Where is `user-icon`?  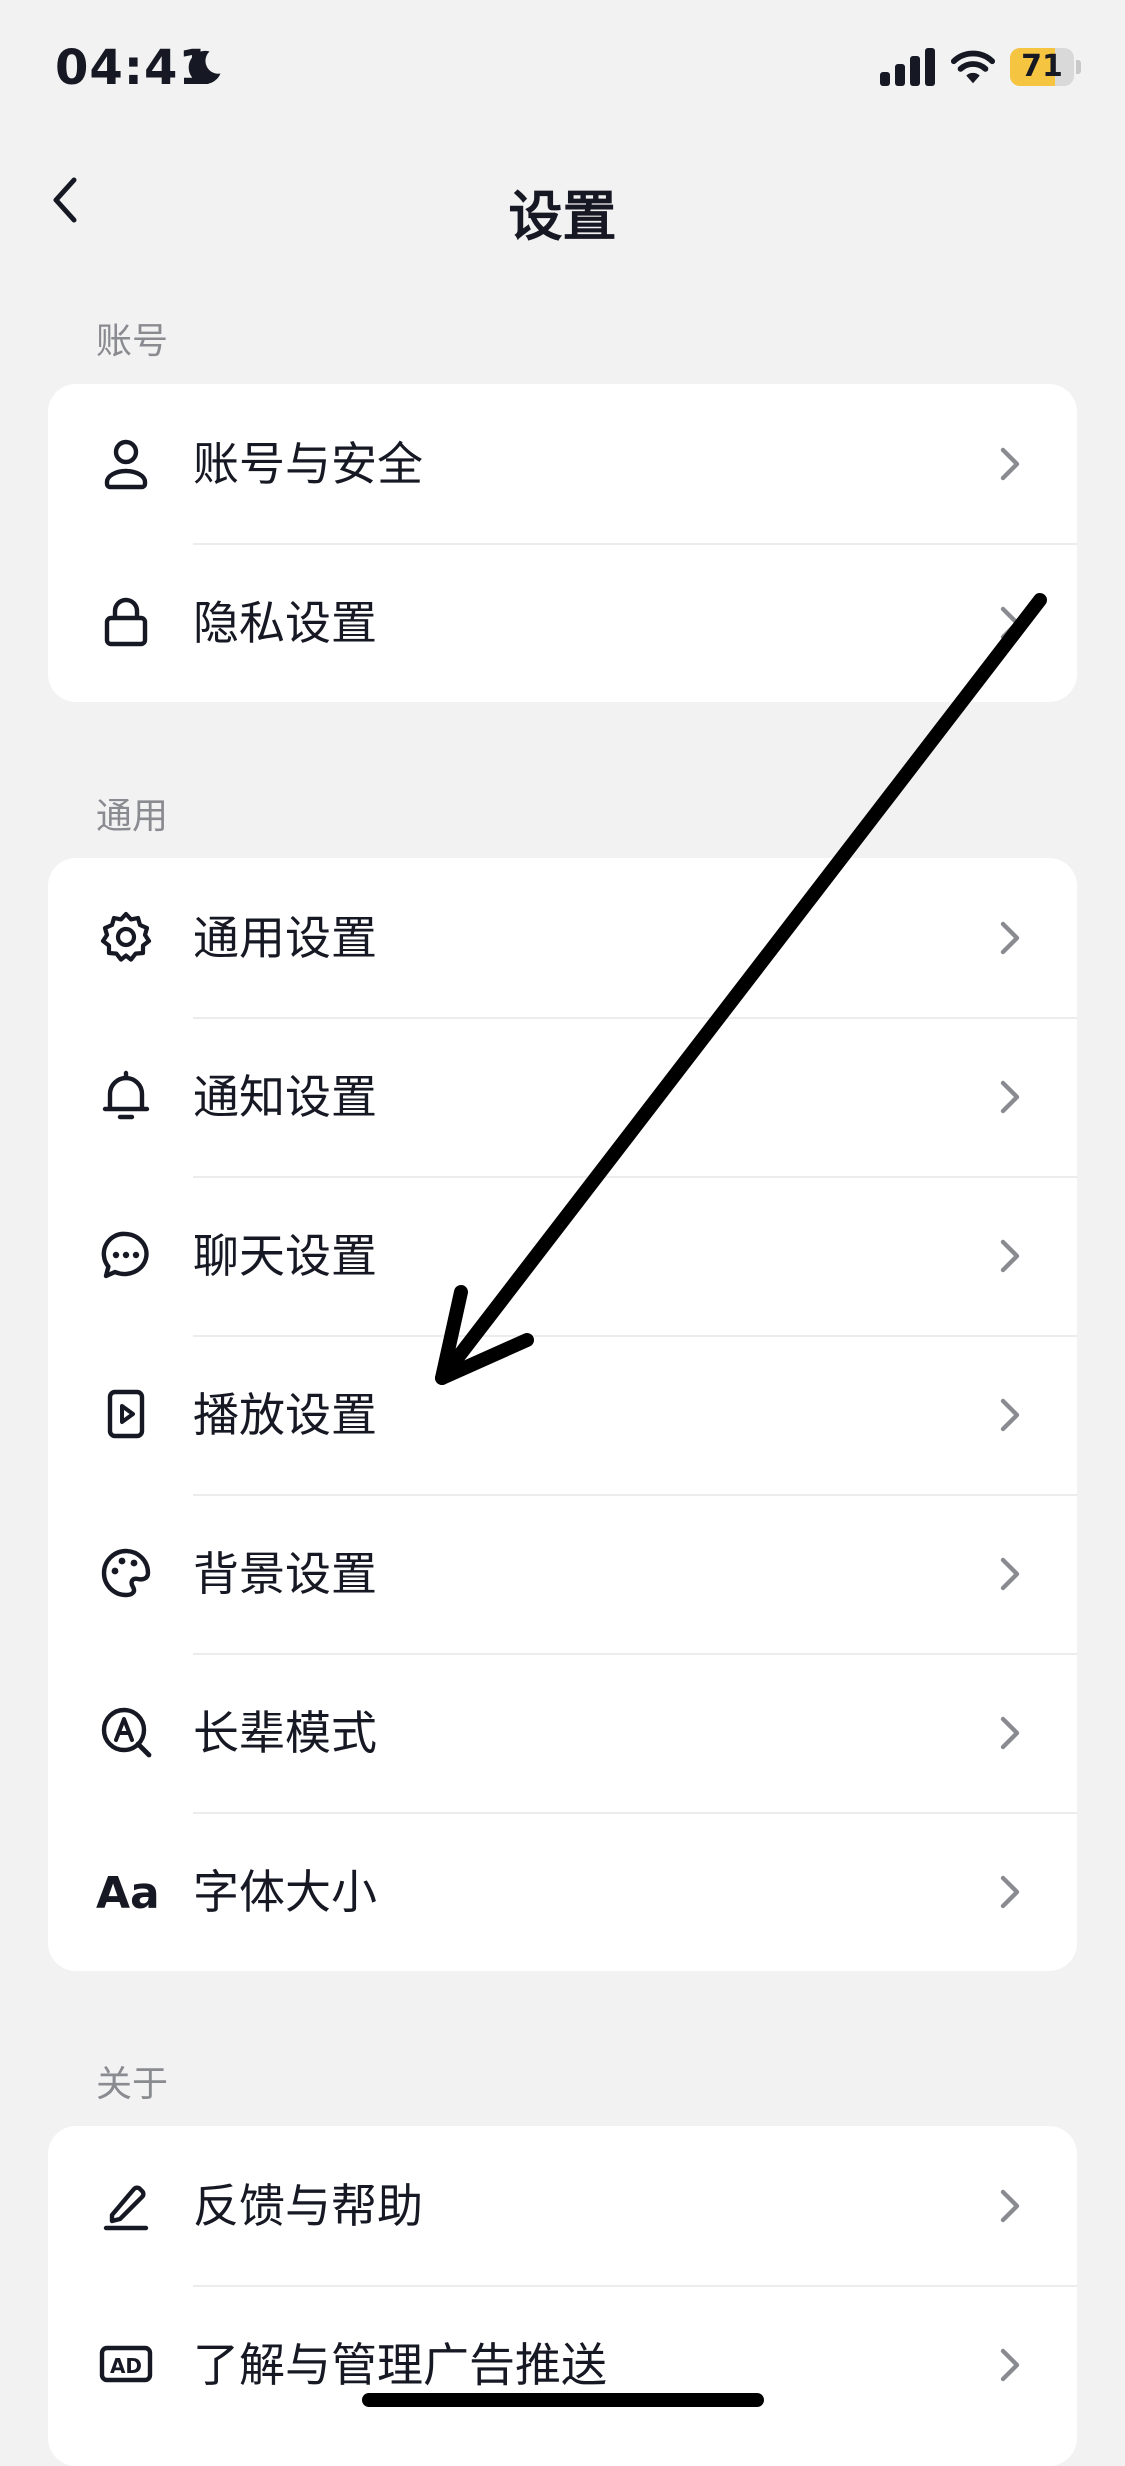 user-icon is located at coordinates (126, 464).